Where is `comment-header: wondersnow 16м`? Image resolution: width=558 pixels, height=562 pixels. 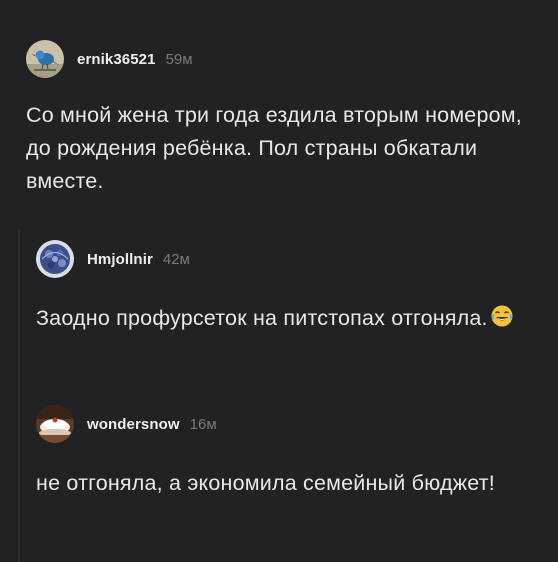 comment-header: wondersnow 16м is located at coordinates (291, 424).